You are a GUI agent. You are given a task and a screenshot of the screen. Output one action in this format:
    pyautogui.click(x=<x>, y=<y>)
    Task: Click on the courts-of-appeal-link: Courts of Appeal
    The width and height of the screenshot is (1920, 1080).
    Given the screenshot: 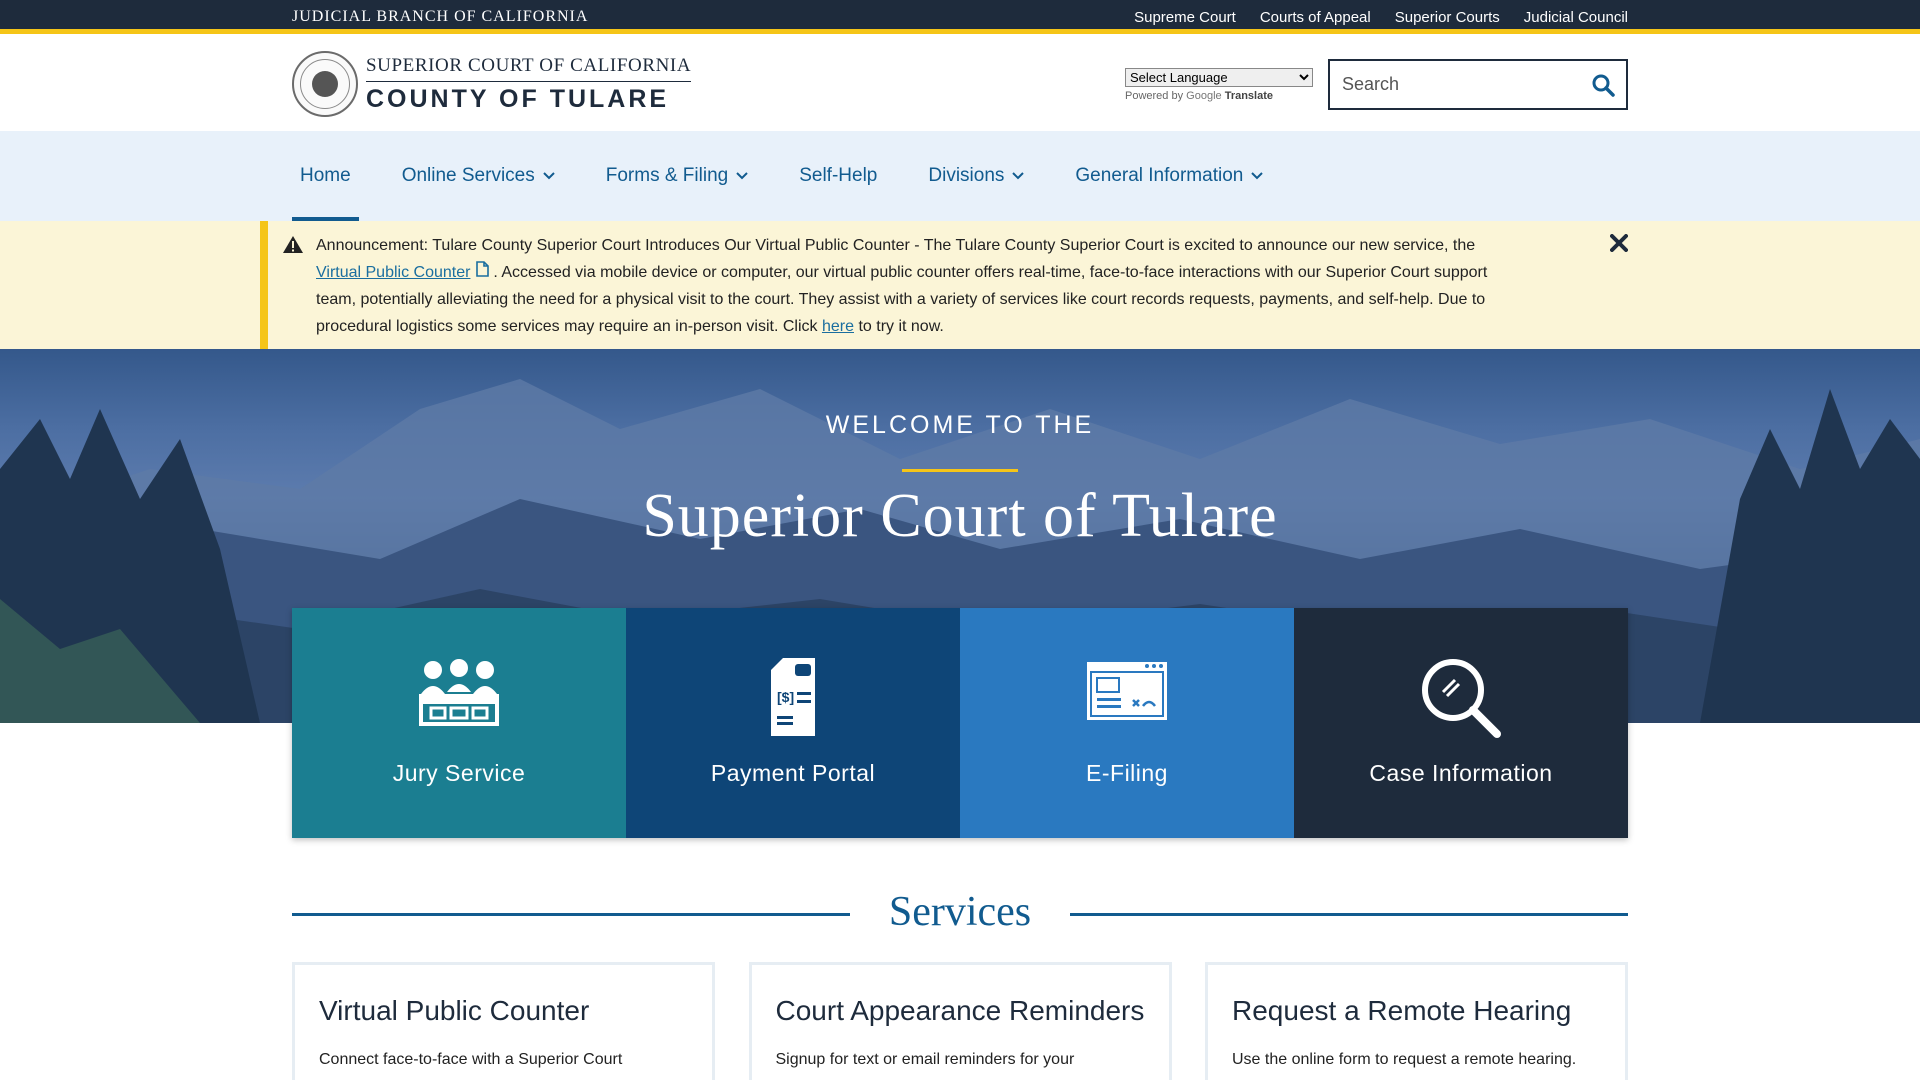 What is the action you would take?
    pyautogui.click(x=1315, y=17)
    